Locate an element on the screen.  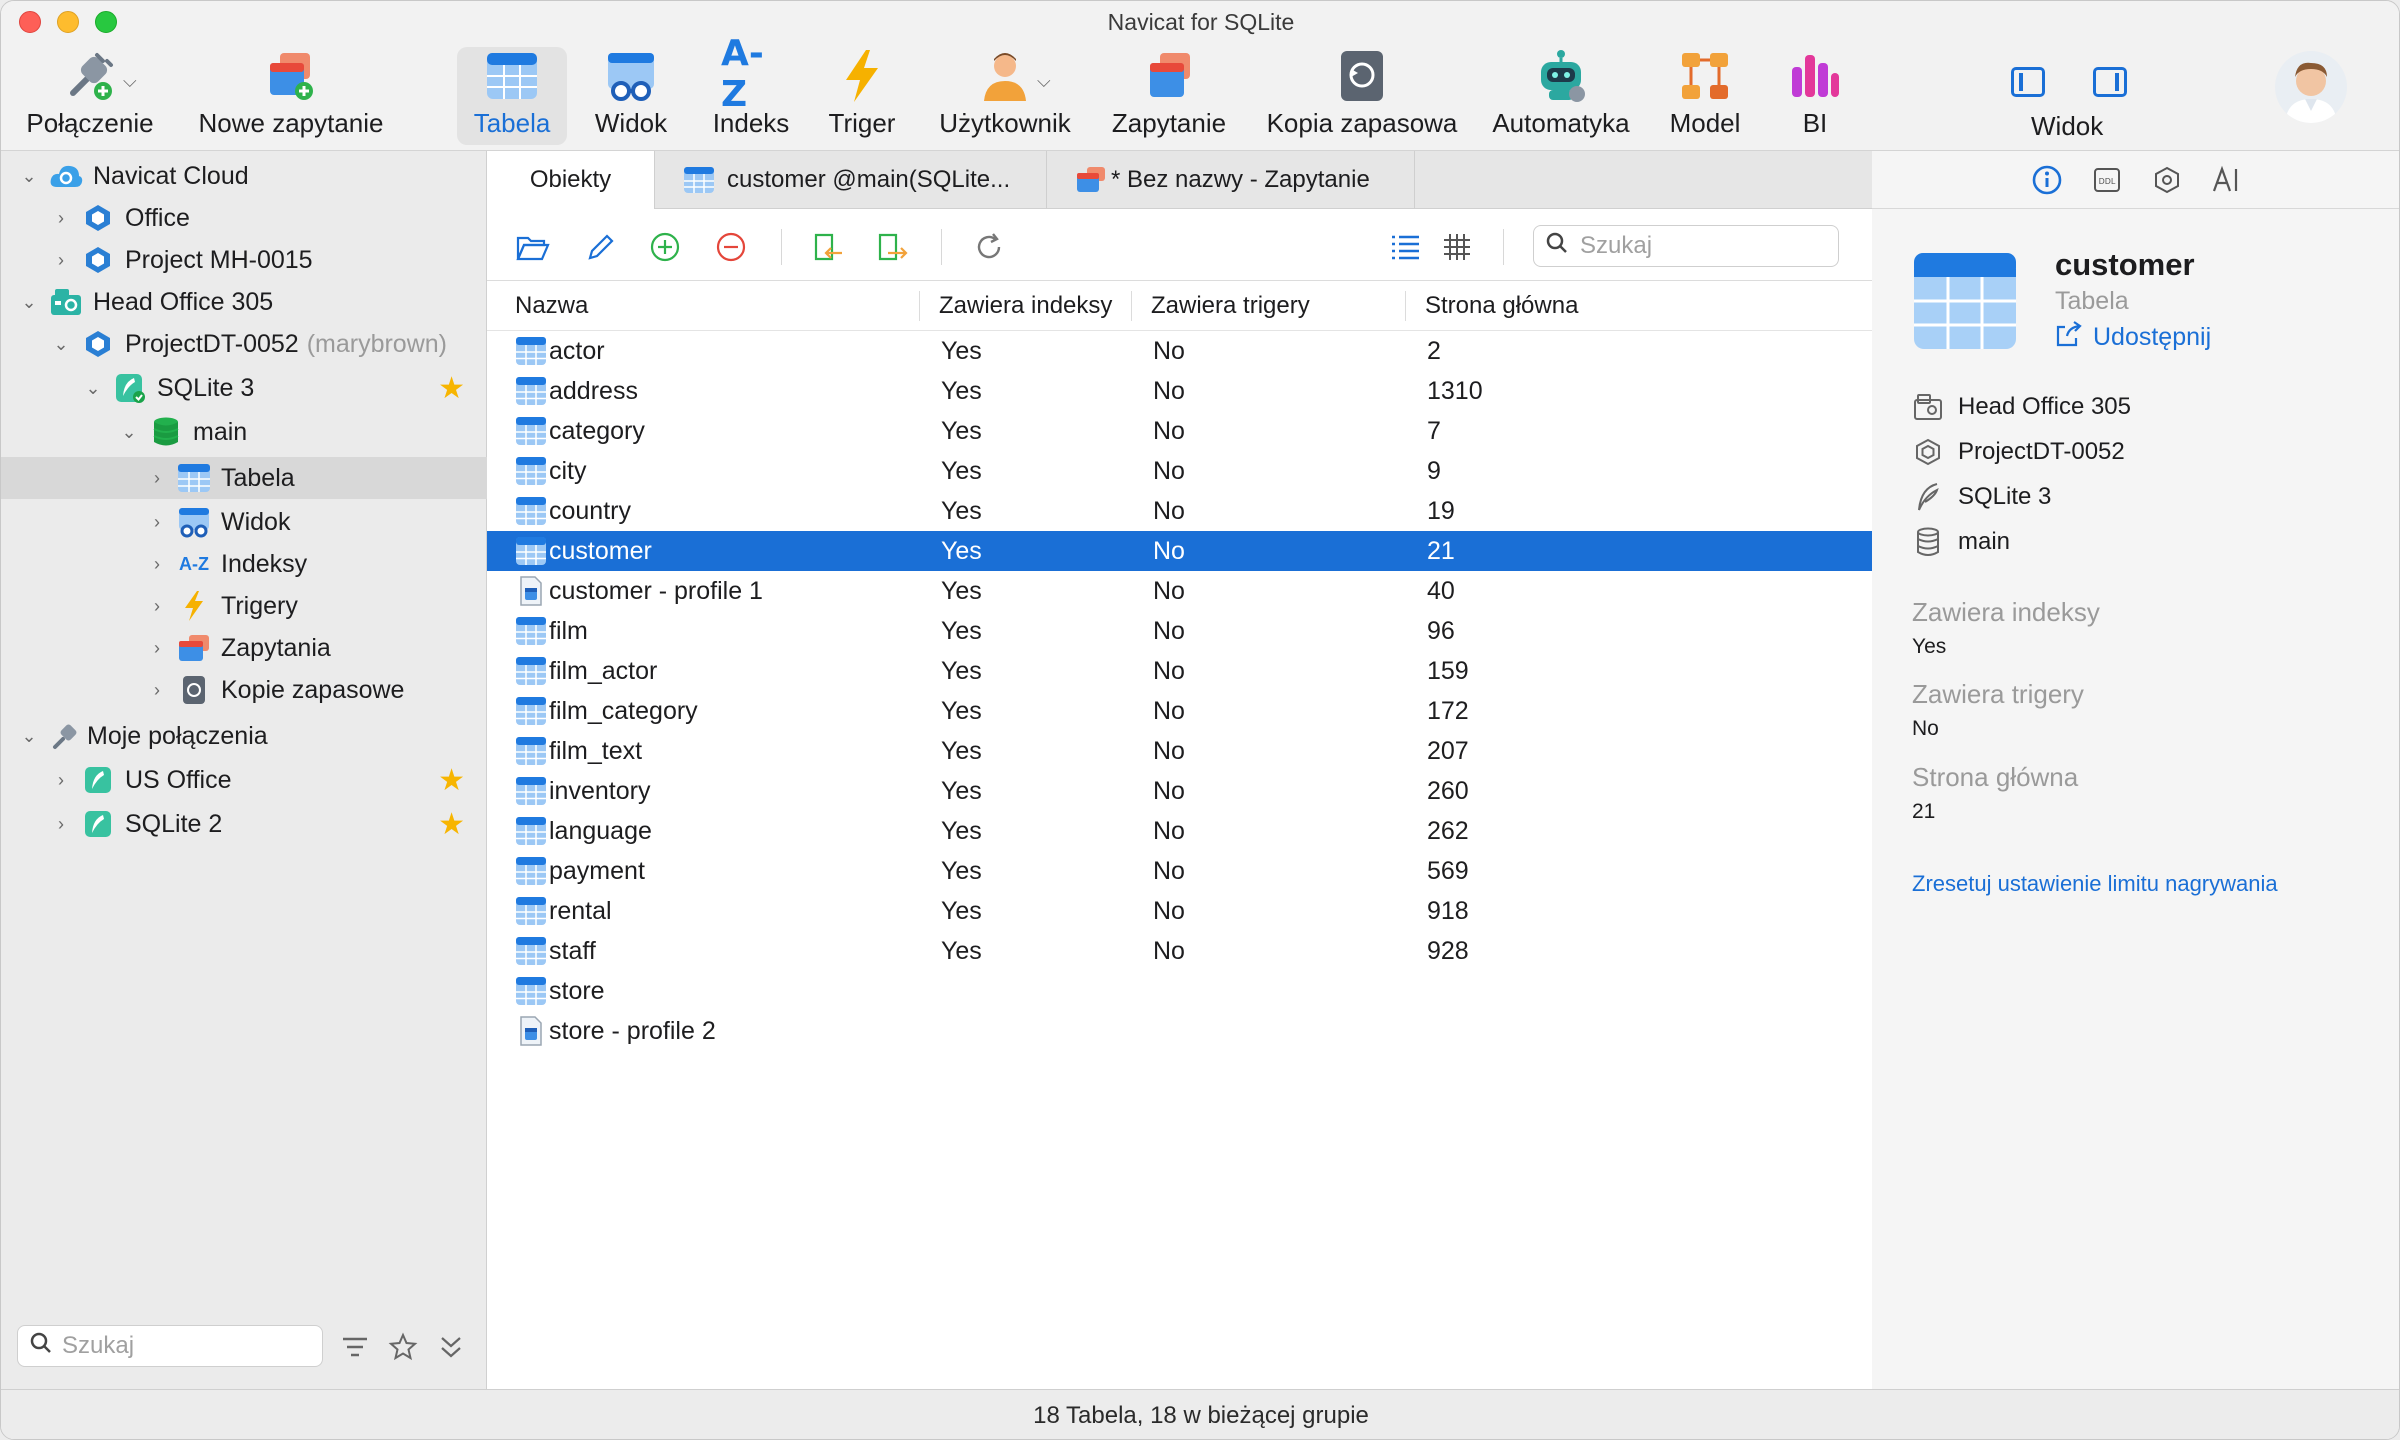
table-row: language Yes No 262 is located at coordinates (1179, 831).